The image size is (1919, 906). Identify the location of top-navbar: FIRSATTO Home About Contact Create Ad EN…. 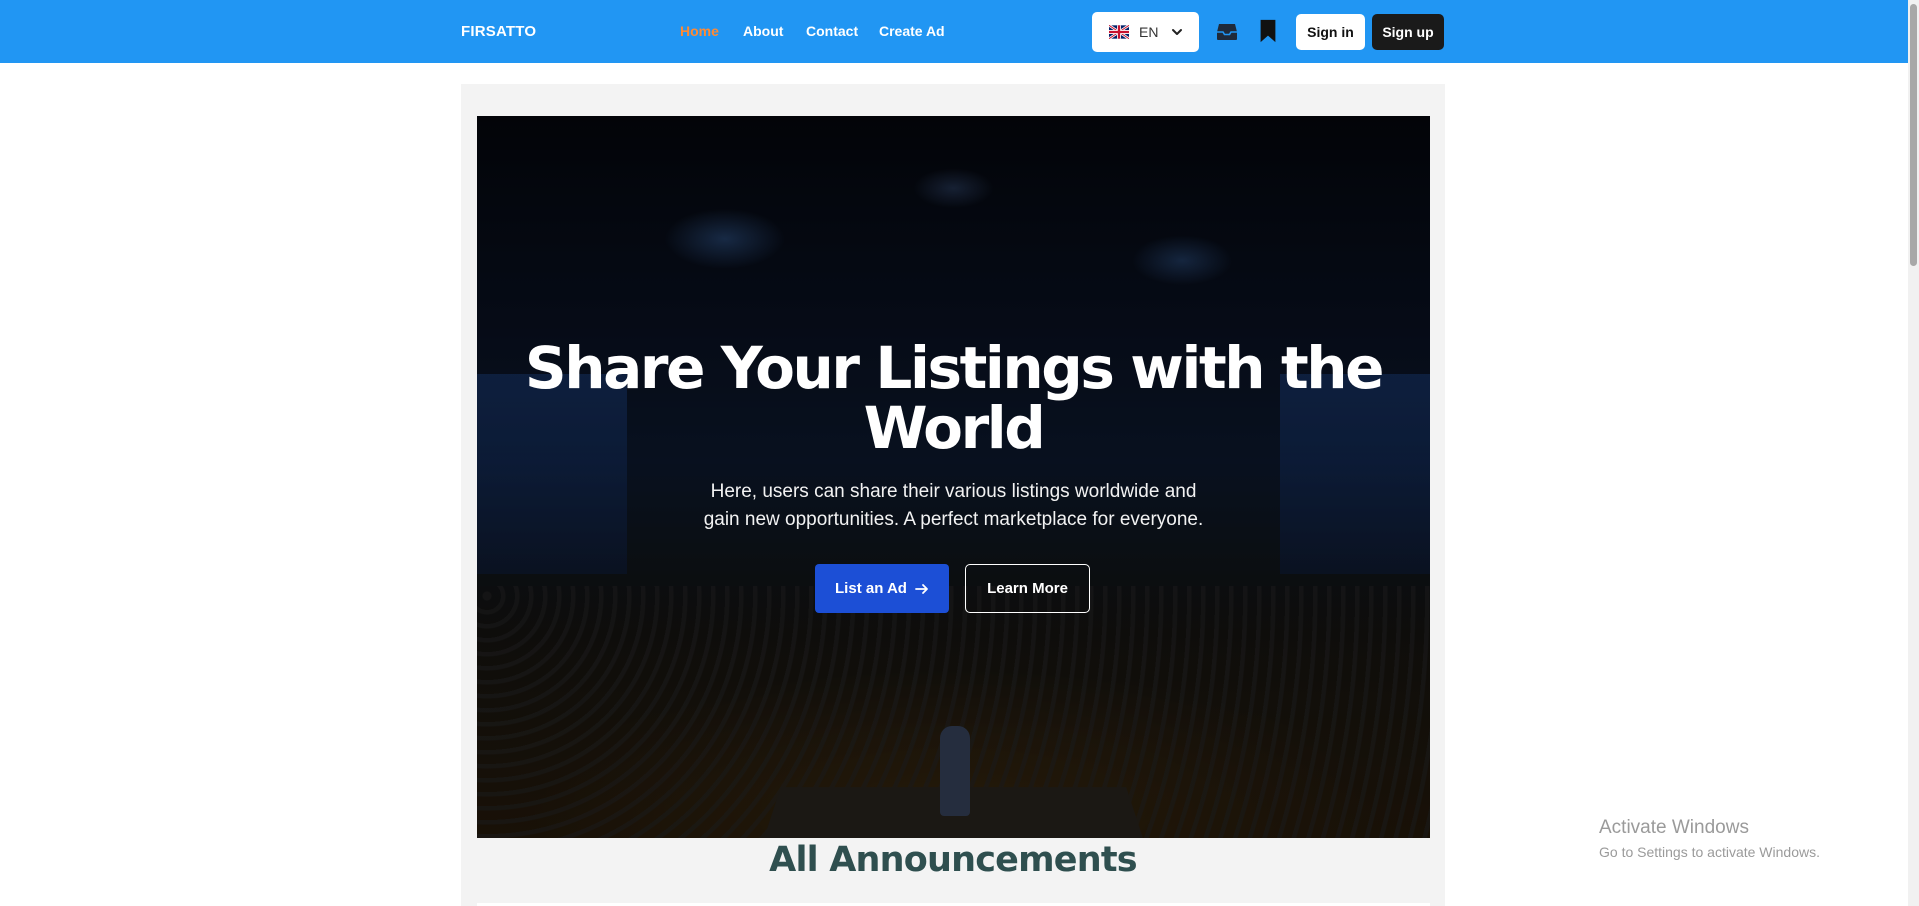
(954, 31).